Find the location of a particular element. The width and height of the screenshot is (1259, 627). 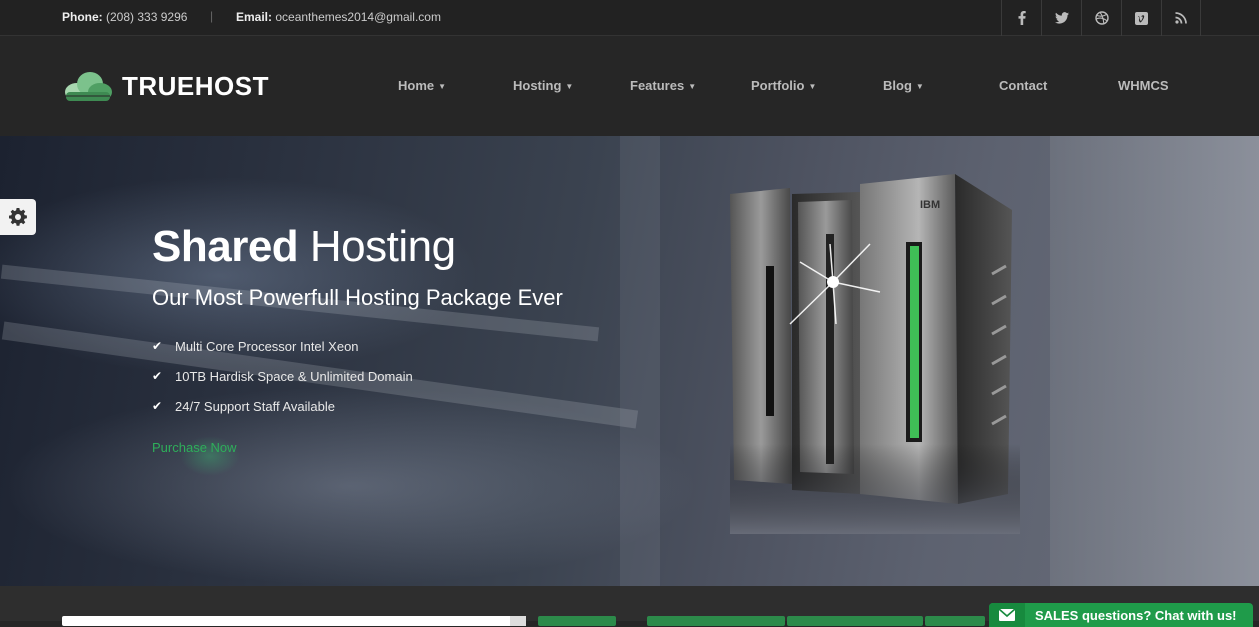

nav-blog-label: Blog is located at coordinates (897, 85).